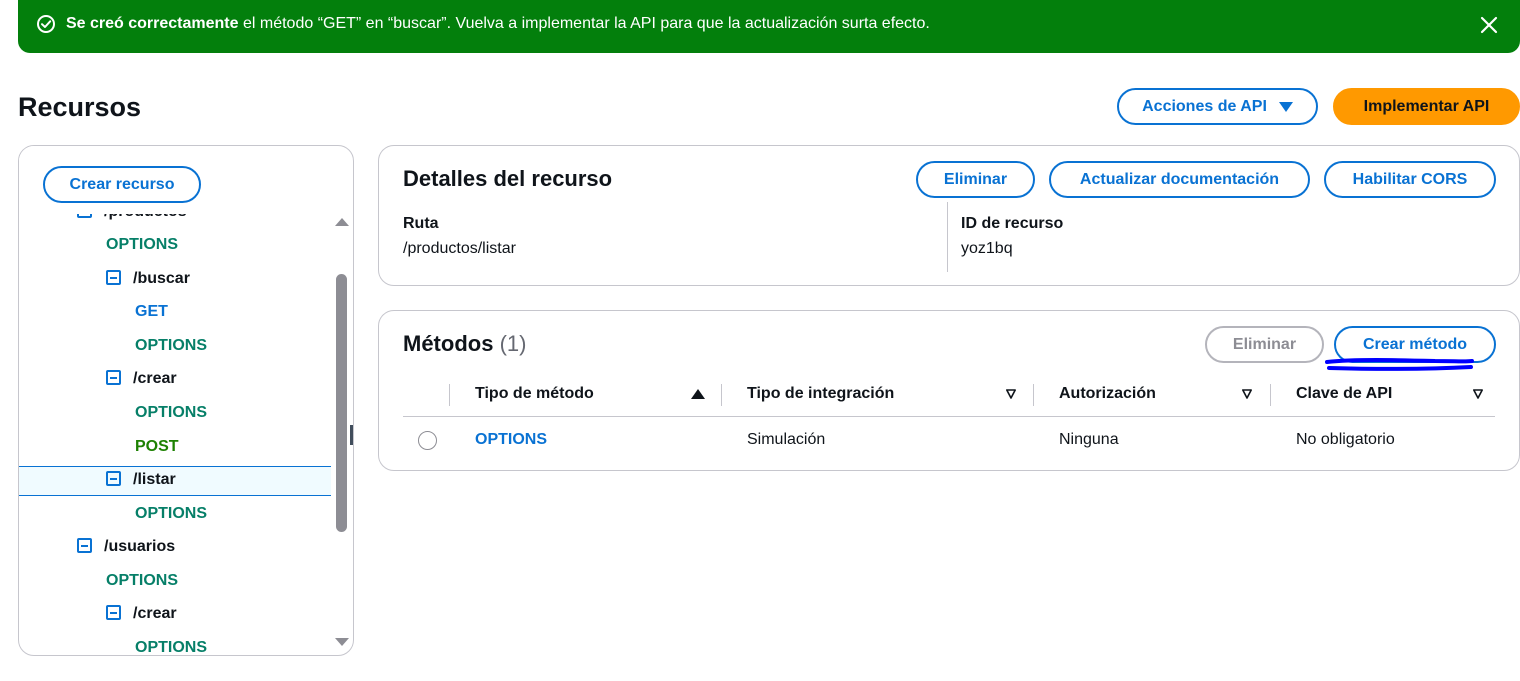  Describe the element at coordinates (1012, 223) in the screenshot. I see `resource-id-label: ID de recurso` at that location.